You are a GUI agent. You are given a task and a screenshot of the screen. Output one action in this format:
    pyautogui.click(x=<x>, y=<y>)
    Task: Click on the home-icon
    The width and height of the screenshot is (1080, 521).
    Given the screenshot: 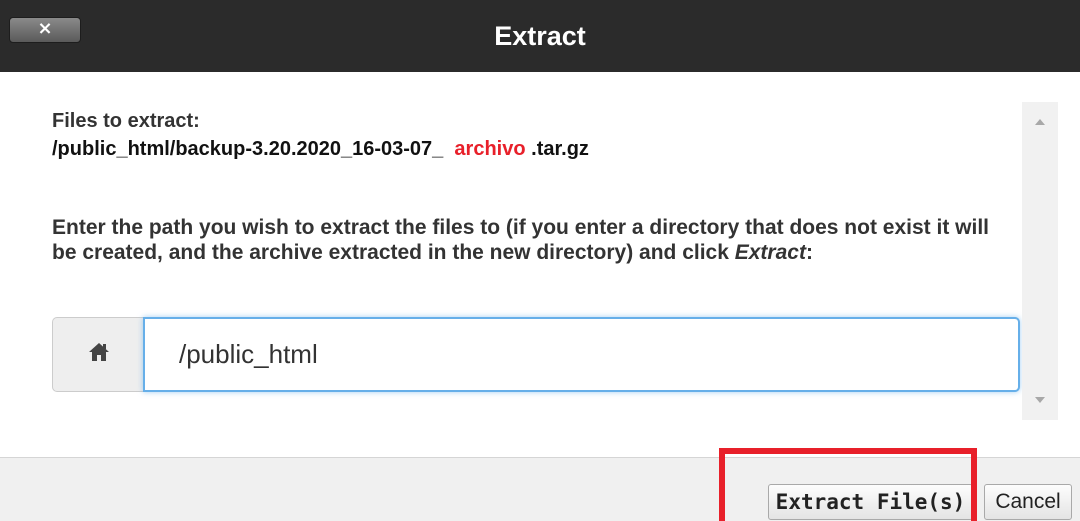 What is the action you would take?
    pyautogui.click(x=99, y=354)
    